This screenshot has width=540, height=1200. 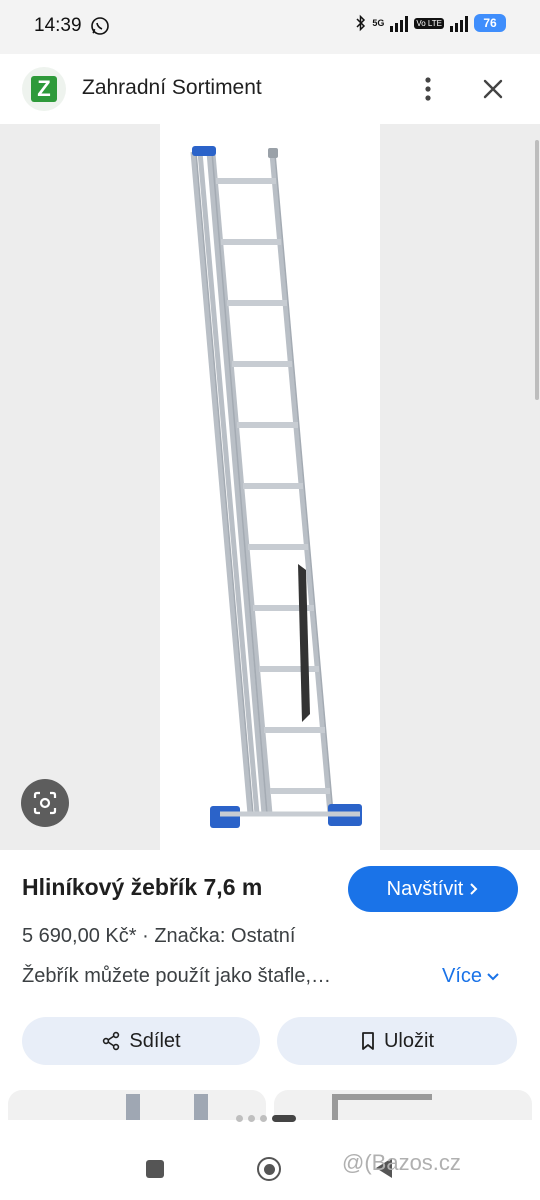 I want to click on carousel-indicator, so click(x=266, y=1118).